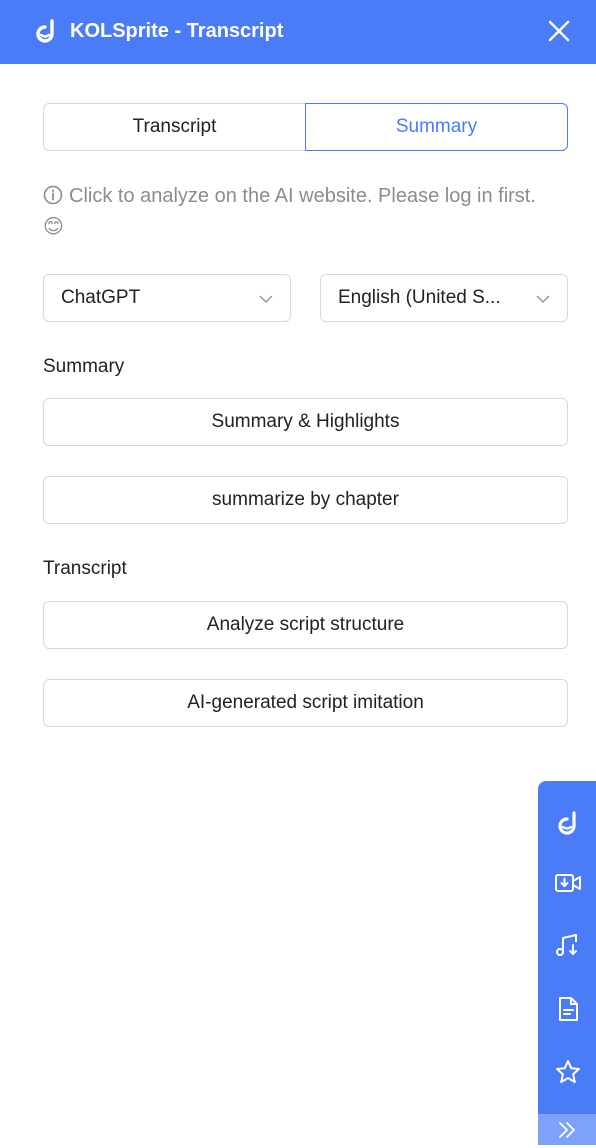  Describe the element at coordinates (305, 422) in the screenshot. I see `summary-highlights-button: Summary & Highlights` at that location.